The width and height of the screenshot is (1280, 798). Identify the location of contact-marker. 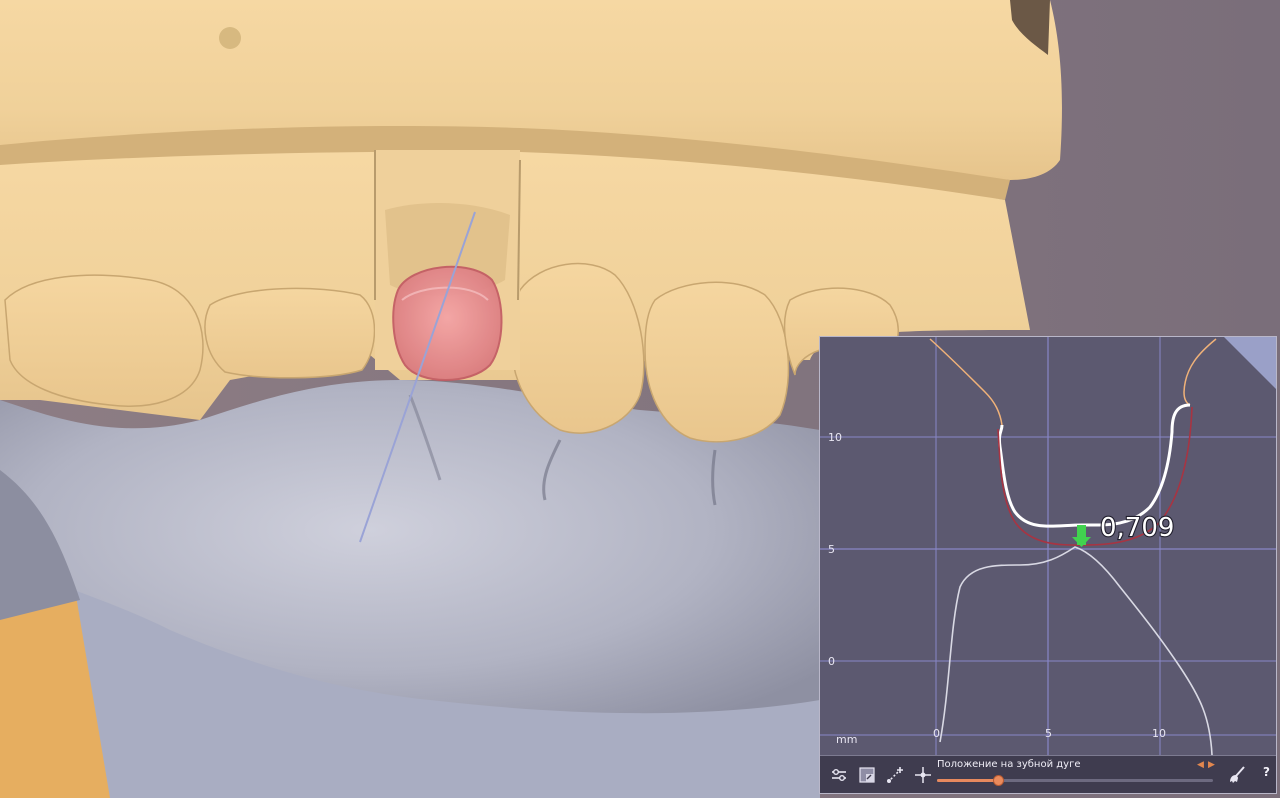
(1081, 536).